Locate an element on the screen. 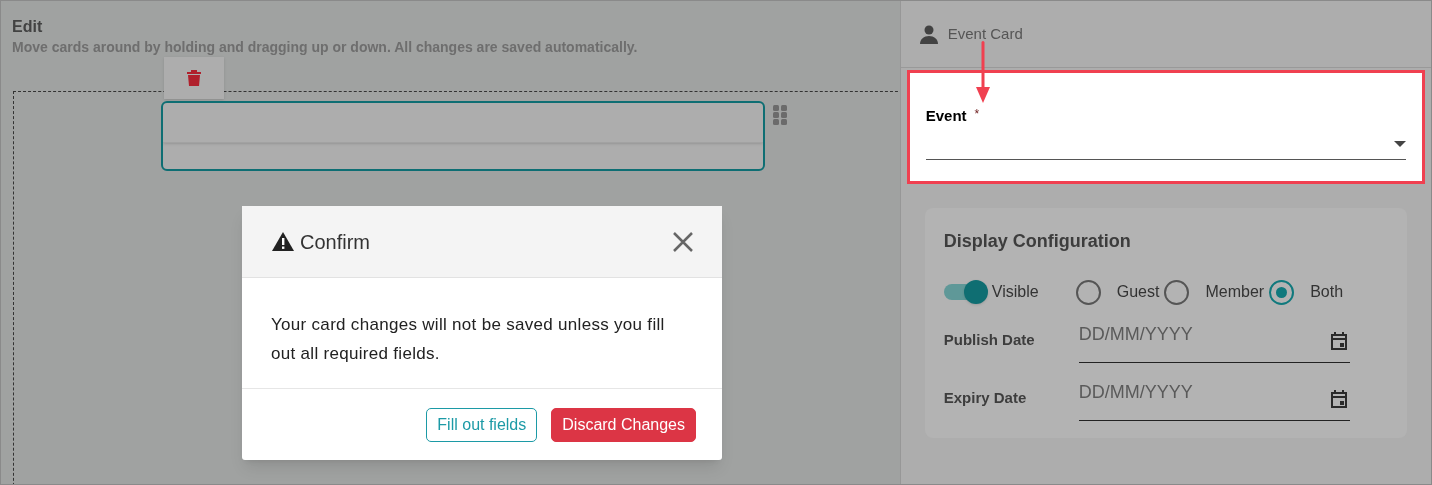  close-button is located at coordinates (683, 241).